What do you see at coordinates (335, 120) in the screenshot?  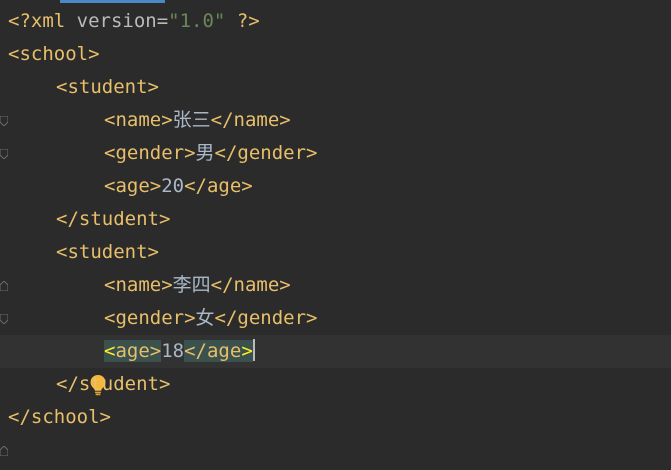 I see `code-line: <name>张三</name>` at bounding box center [335, 120].